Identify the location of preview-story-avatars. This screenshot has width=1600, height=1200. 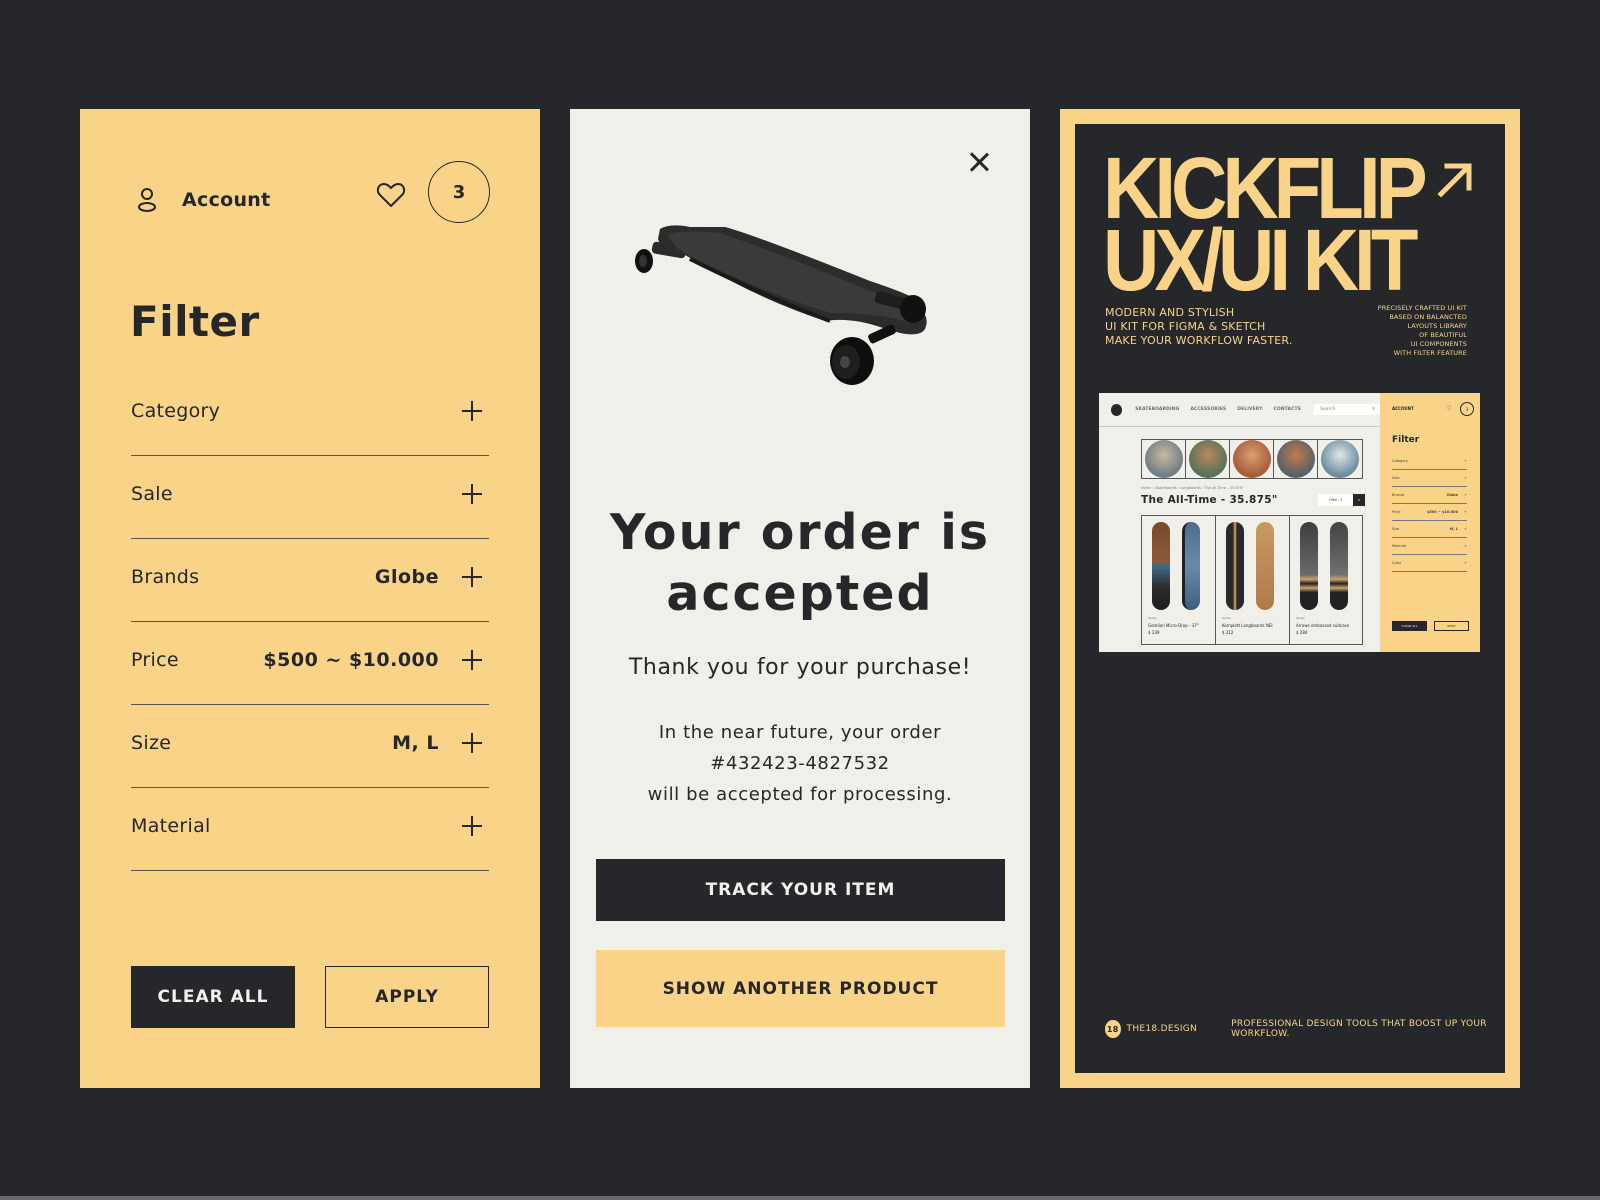
(1252, 459).